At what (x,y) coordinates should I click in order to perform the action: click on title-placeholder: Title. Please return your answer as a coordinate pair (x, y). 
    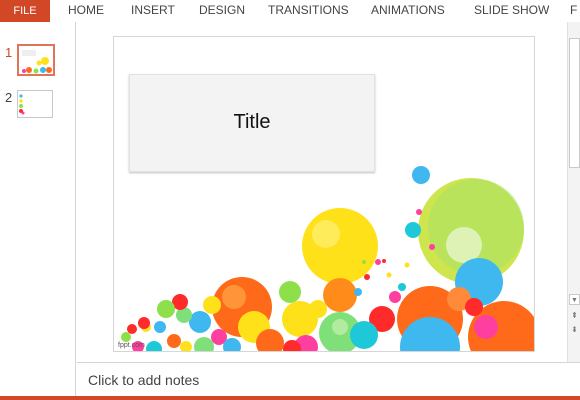
    Looking at the image, I should click on (252, 123).